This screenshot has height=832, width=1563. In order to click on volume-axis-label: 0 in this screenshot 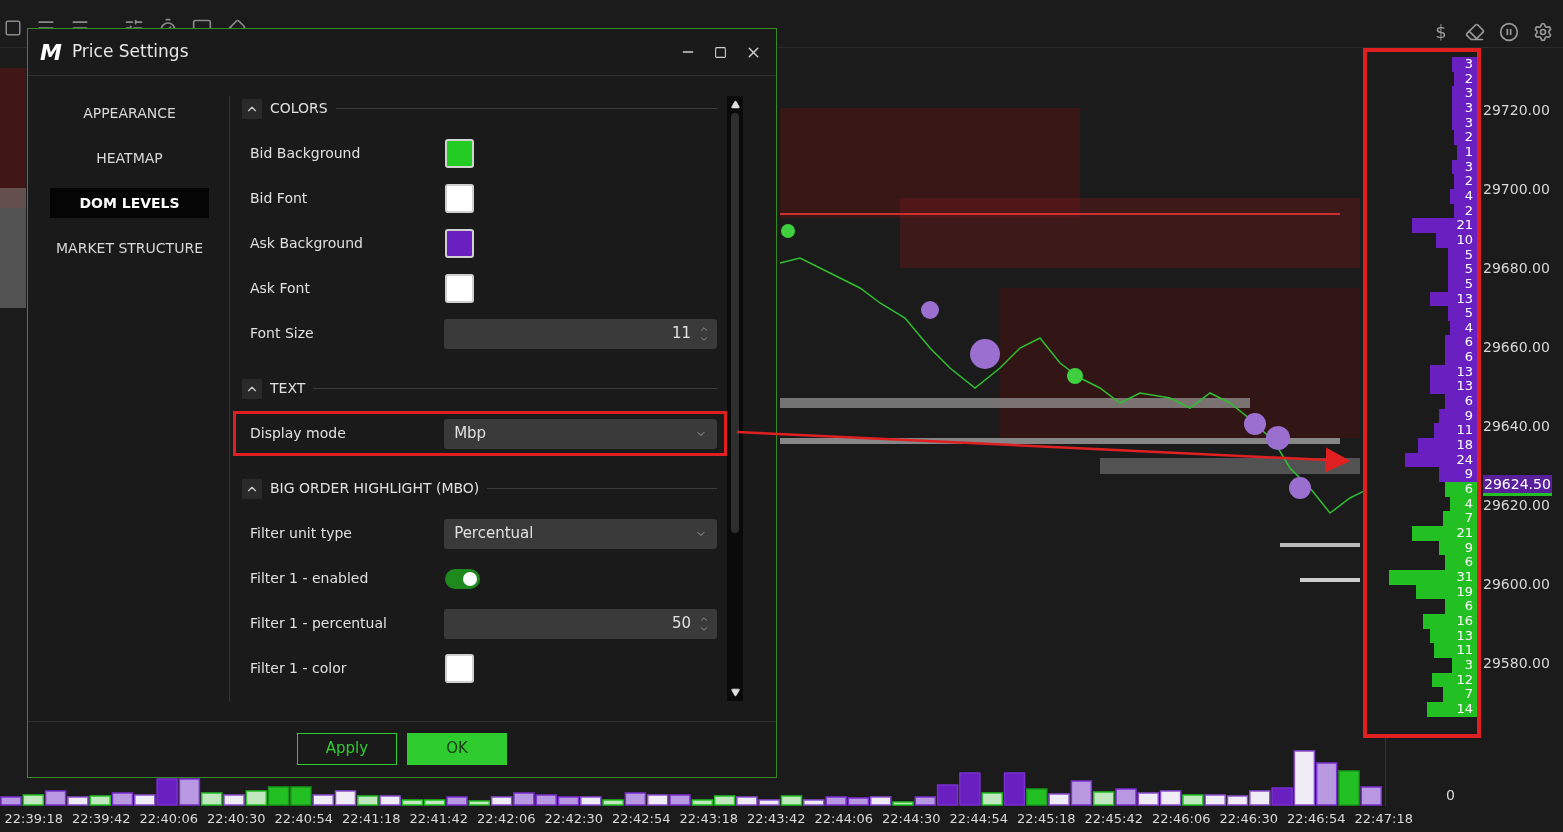, I will do `click(1450, 795)`.